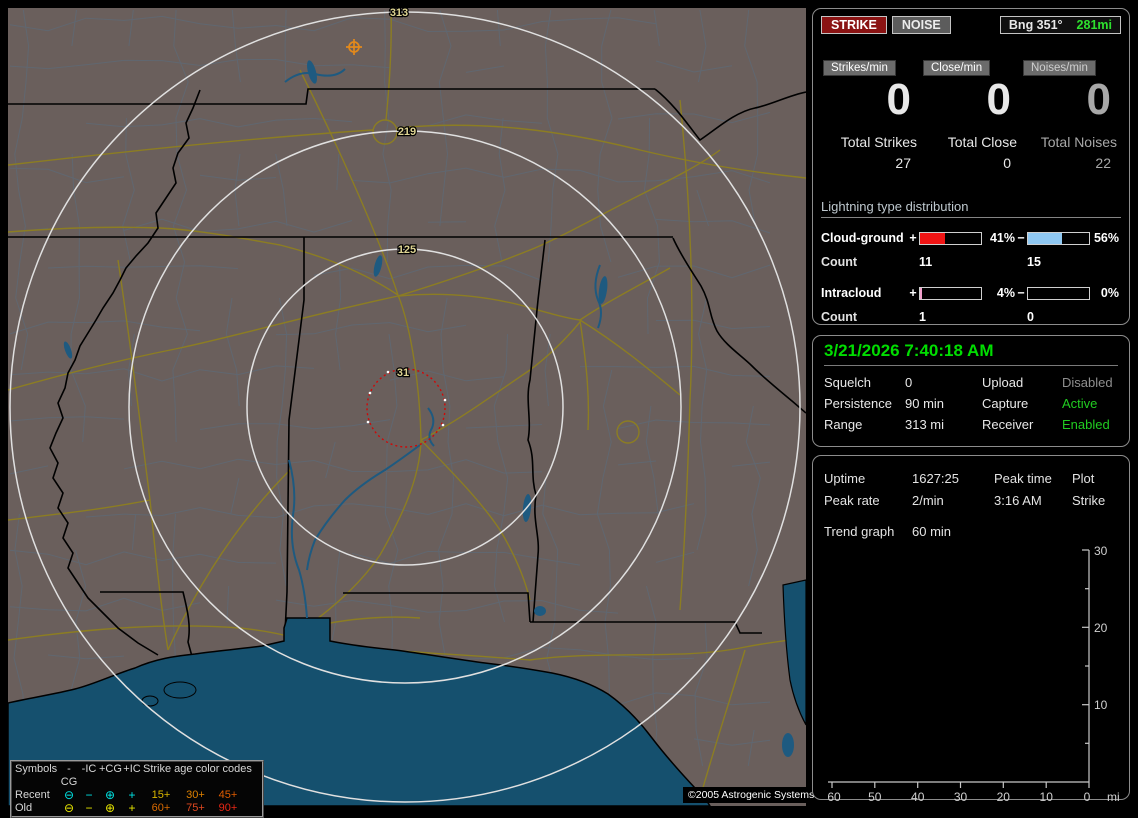 Image resolution: width=1138 pixels, height=818 pixels. I want to click on trend-graph-row: Trend graph 60 min, so click(971, 531).